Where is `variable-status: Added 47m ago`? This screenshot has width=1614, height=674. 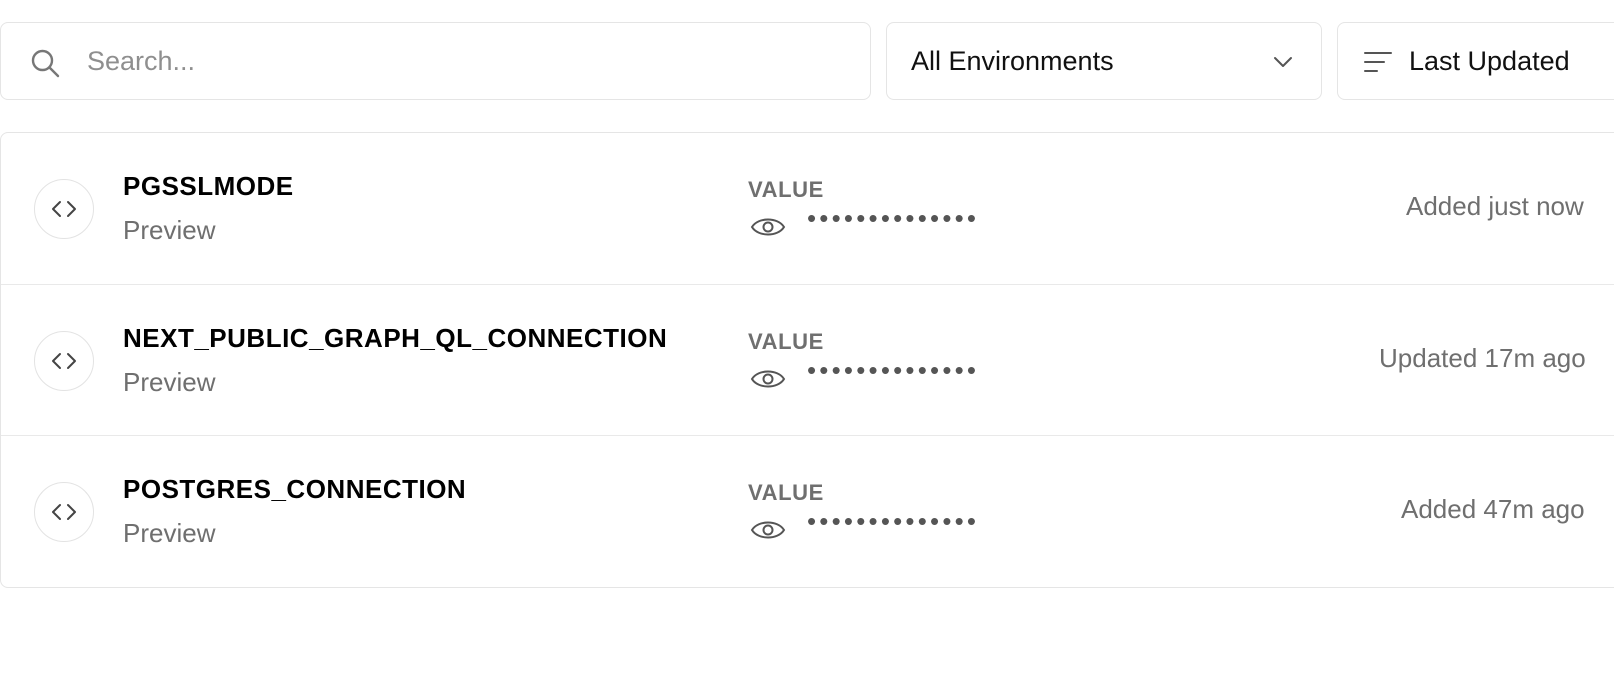
variable-status: Added 47m ago is located at coordinates (1493, 509).